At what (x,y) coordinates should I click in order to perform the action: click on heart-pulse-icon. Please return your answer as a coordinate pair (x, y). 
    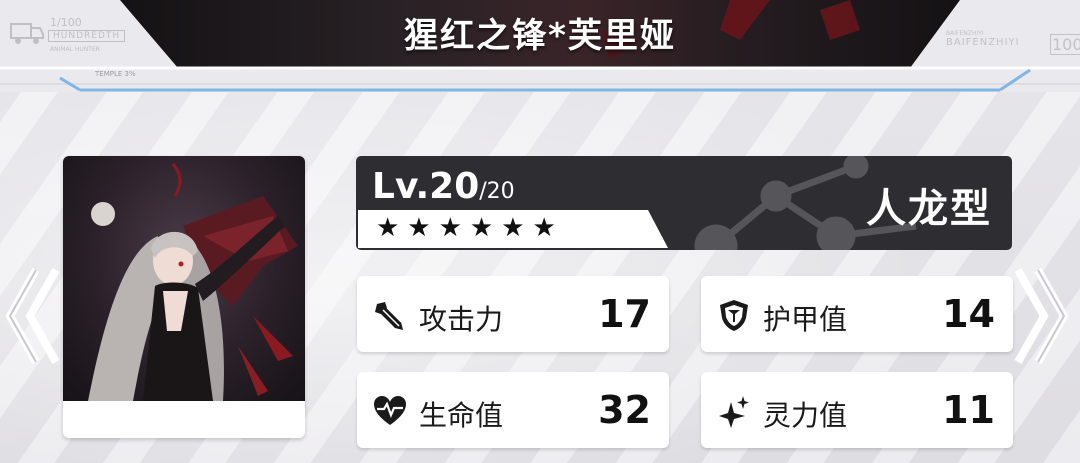
    Looking at the image, I should click on (390, 410).